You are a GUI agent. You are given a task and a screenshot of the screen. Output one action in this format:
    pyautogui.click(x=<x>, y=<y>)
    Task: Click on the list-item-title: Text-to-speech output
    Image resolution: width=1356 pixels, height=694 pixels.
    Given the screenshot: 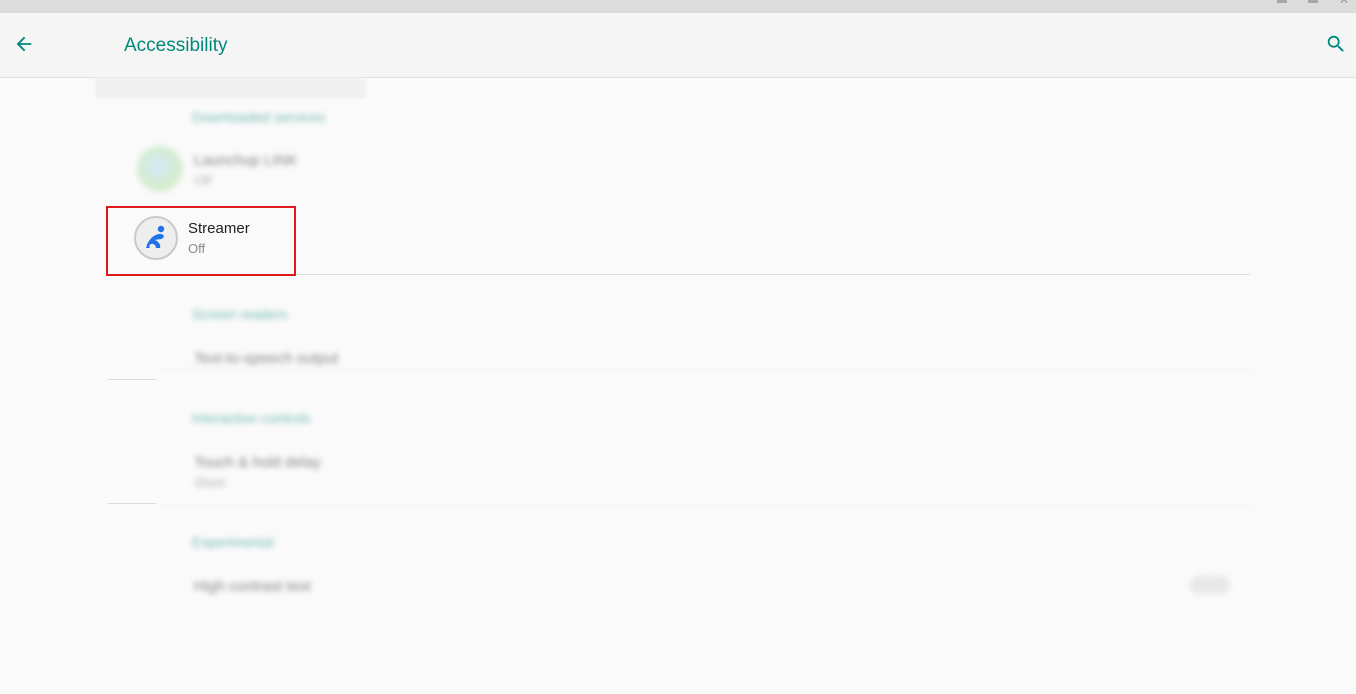 What is the action you would take?
    pyautogui.click(x=266, y=358)
    